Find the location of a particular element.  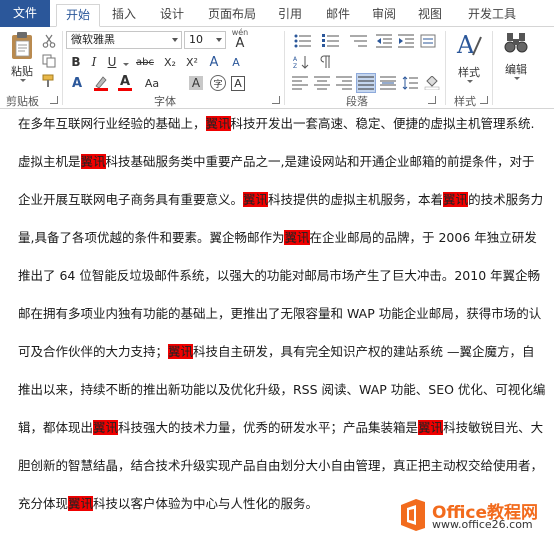

enclose-char-button: 字 is located at coordinates (218, 83).